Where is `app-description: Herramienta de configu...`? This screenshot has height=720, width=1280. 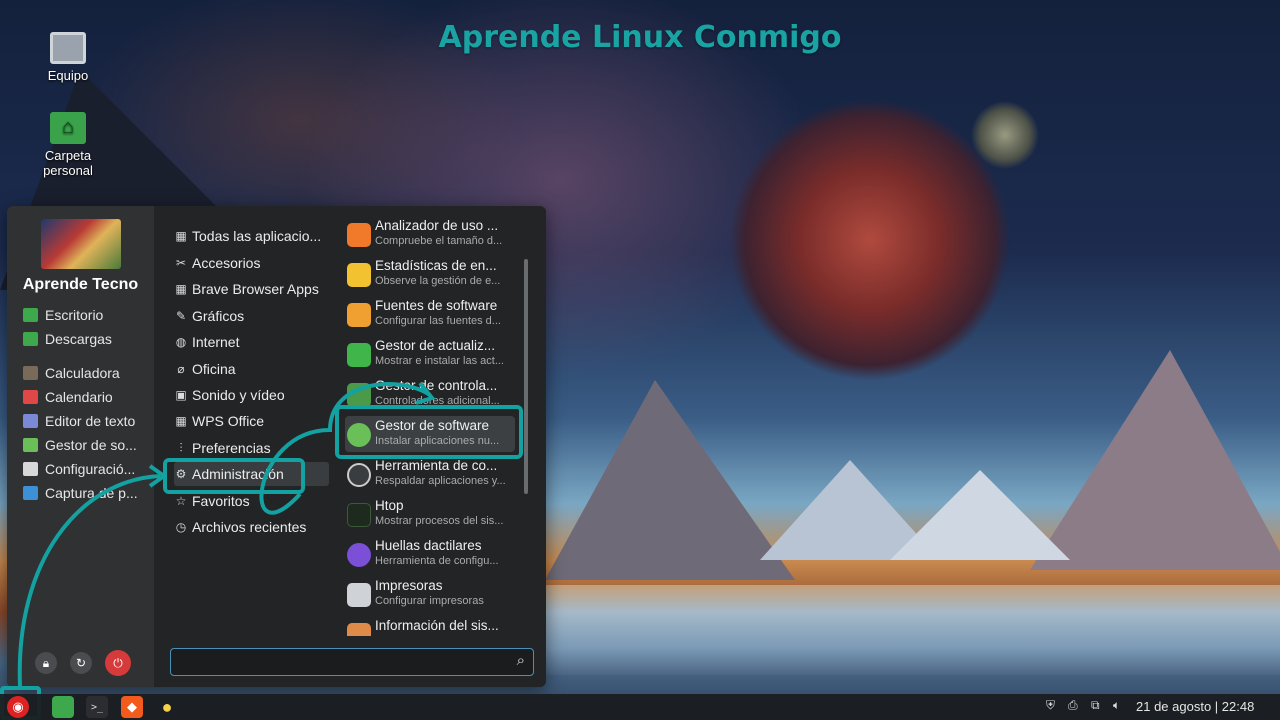
app-description: Herramienta de configu... is located at coordinates (437, 561).